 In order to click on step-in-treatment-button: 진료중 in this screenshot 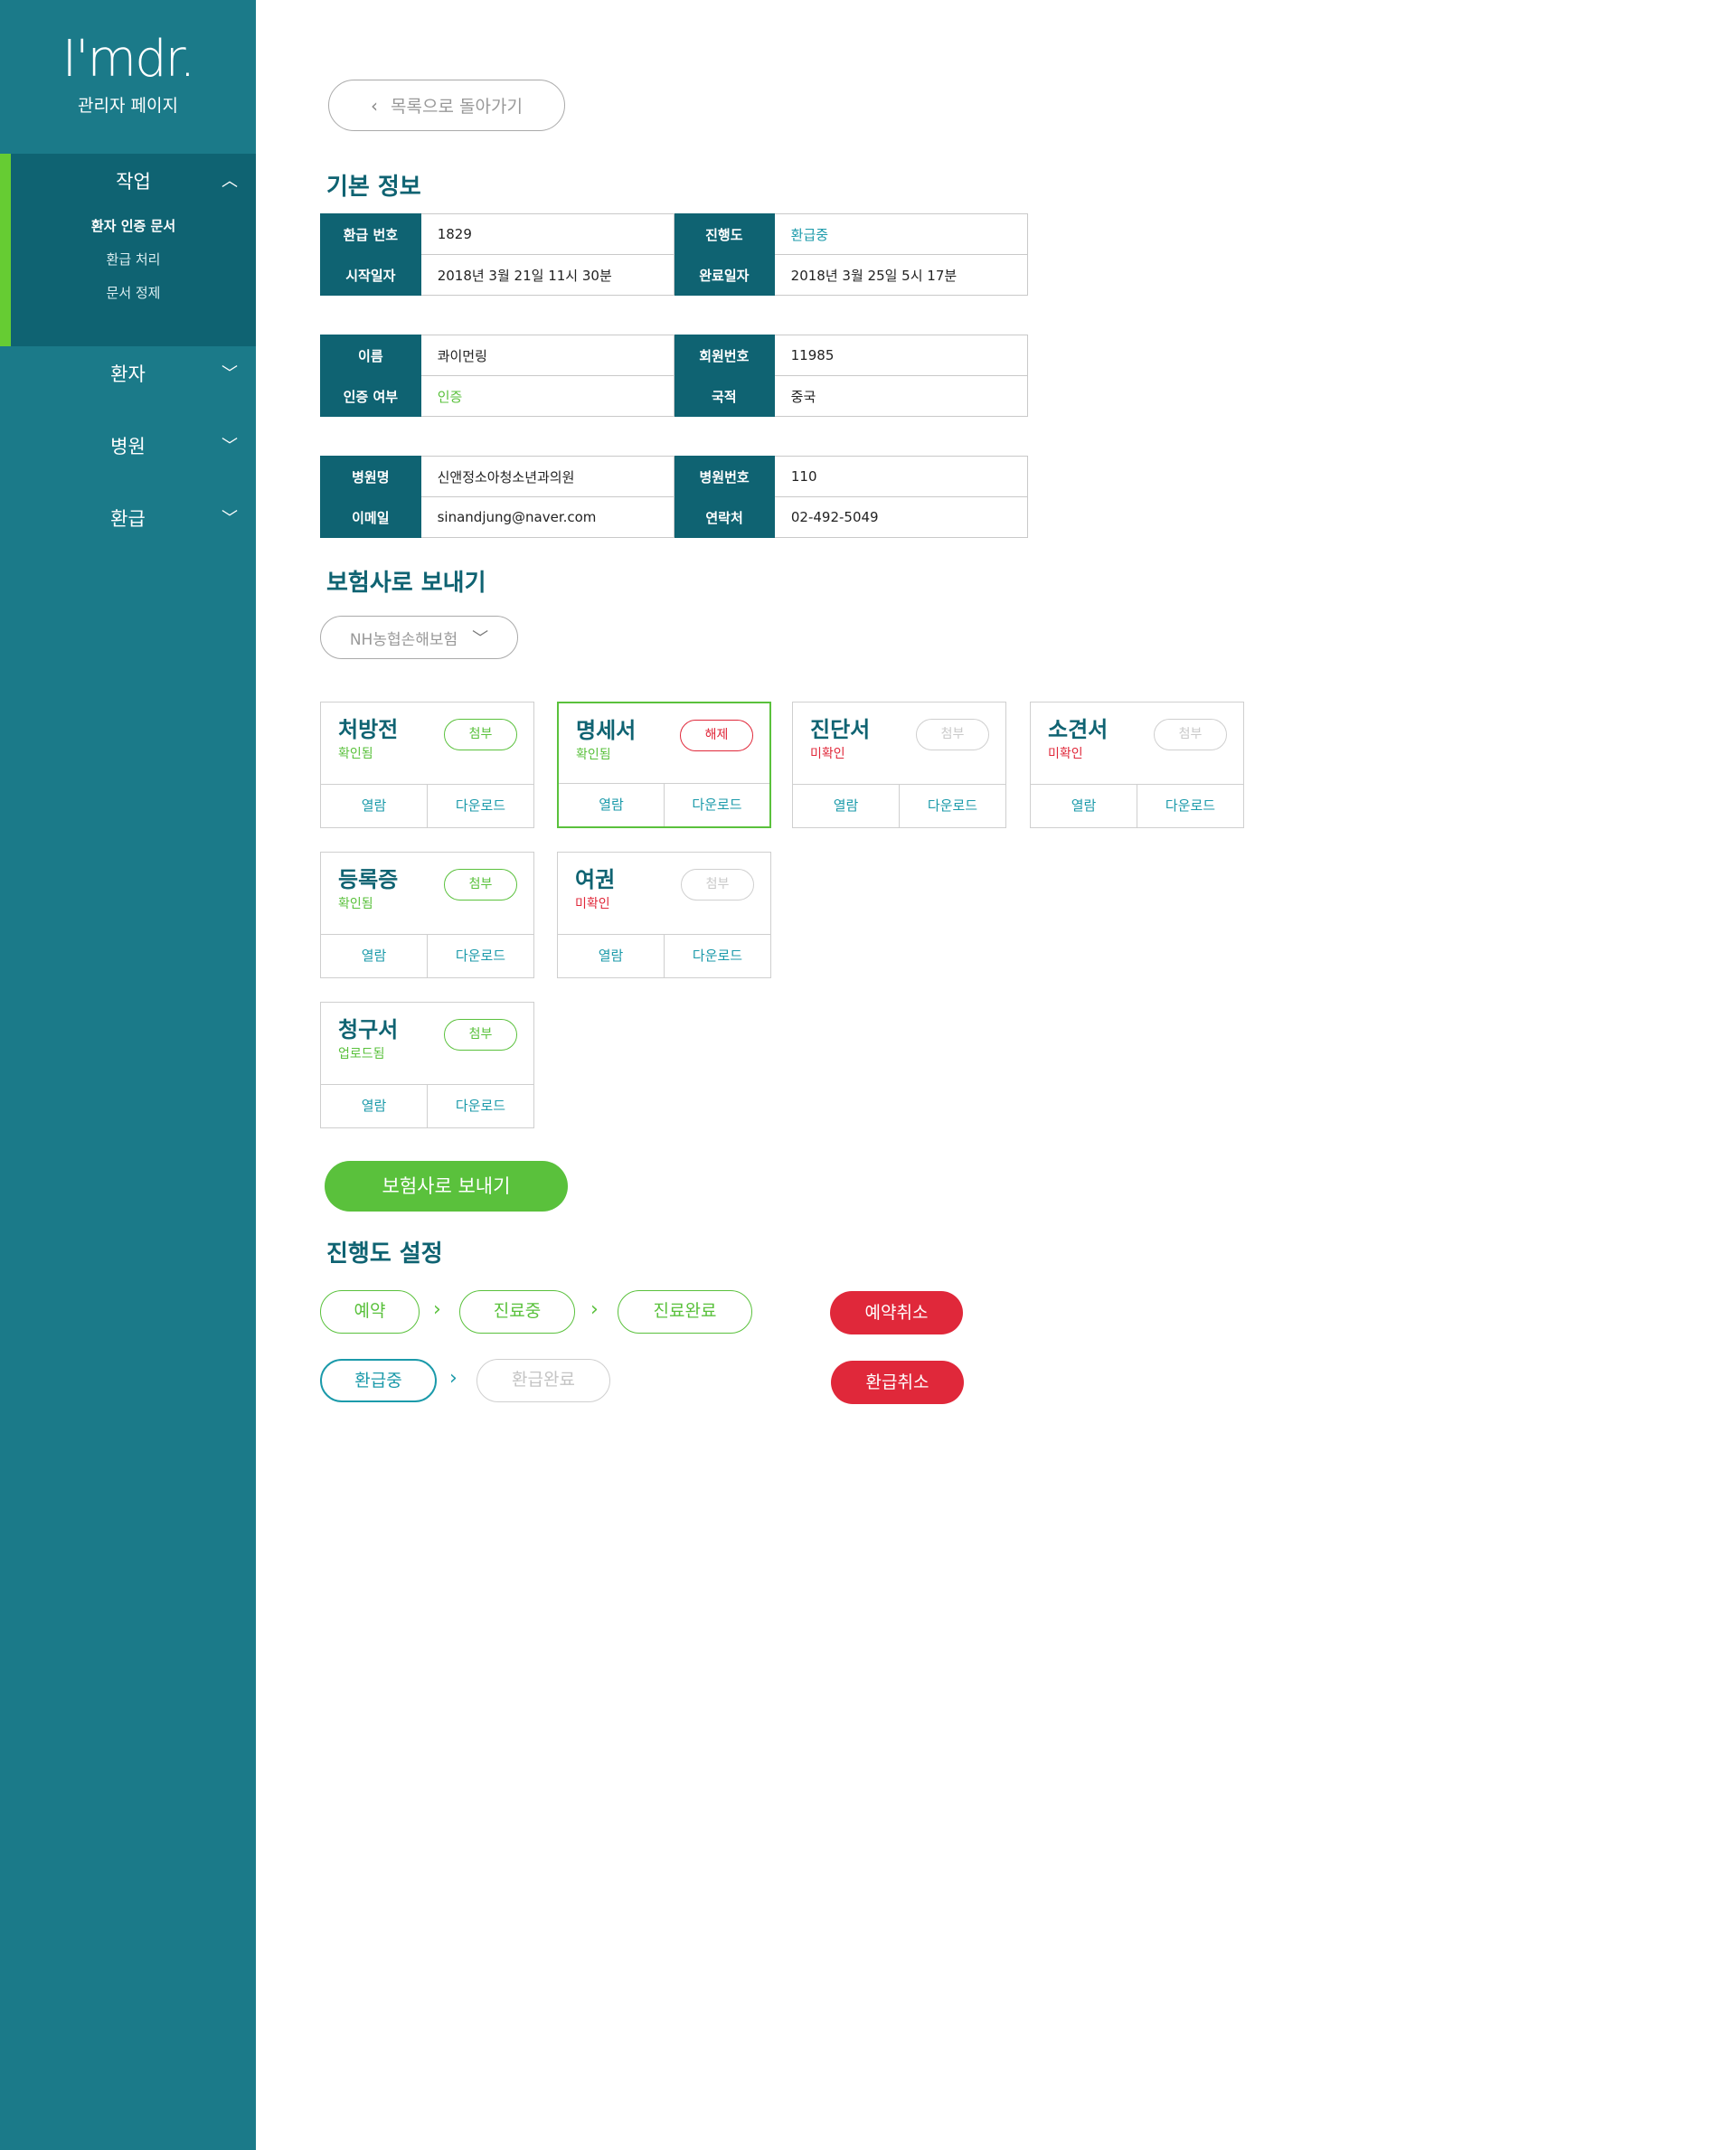, I will do `click(517, 1312)`.